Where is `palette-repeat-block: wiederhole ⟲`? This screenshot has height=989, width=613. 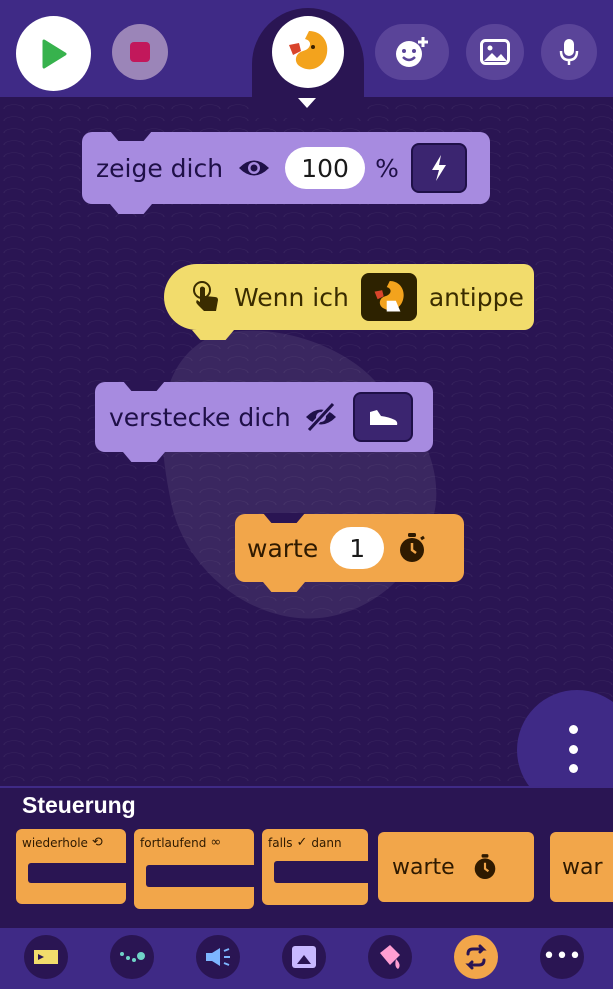 palette-repeat-block: wiederhole ⟲ is located at coordinates (71, 866).